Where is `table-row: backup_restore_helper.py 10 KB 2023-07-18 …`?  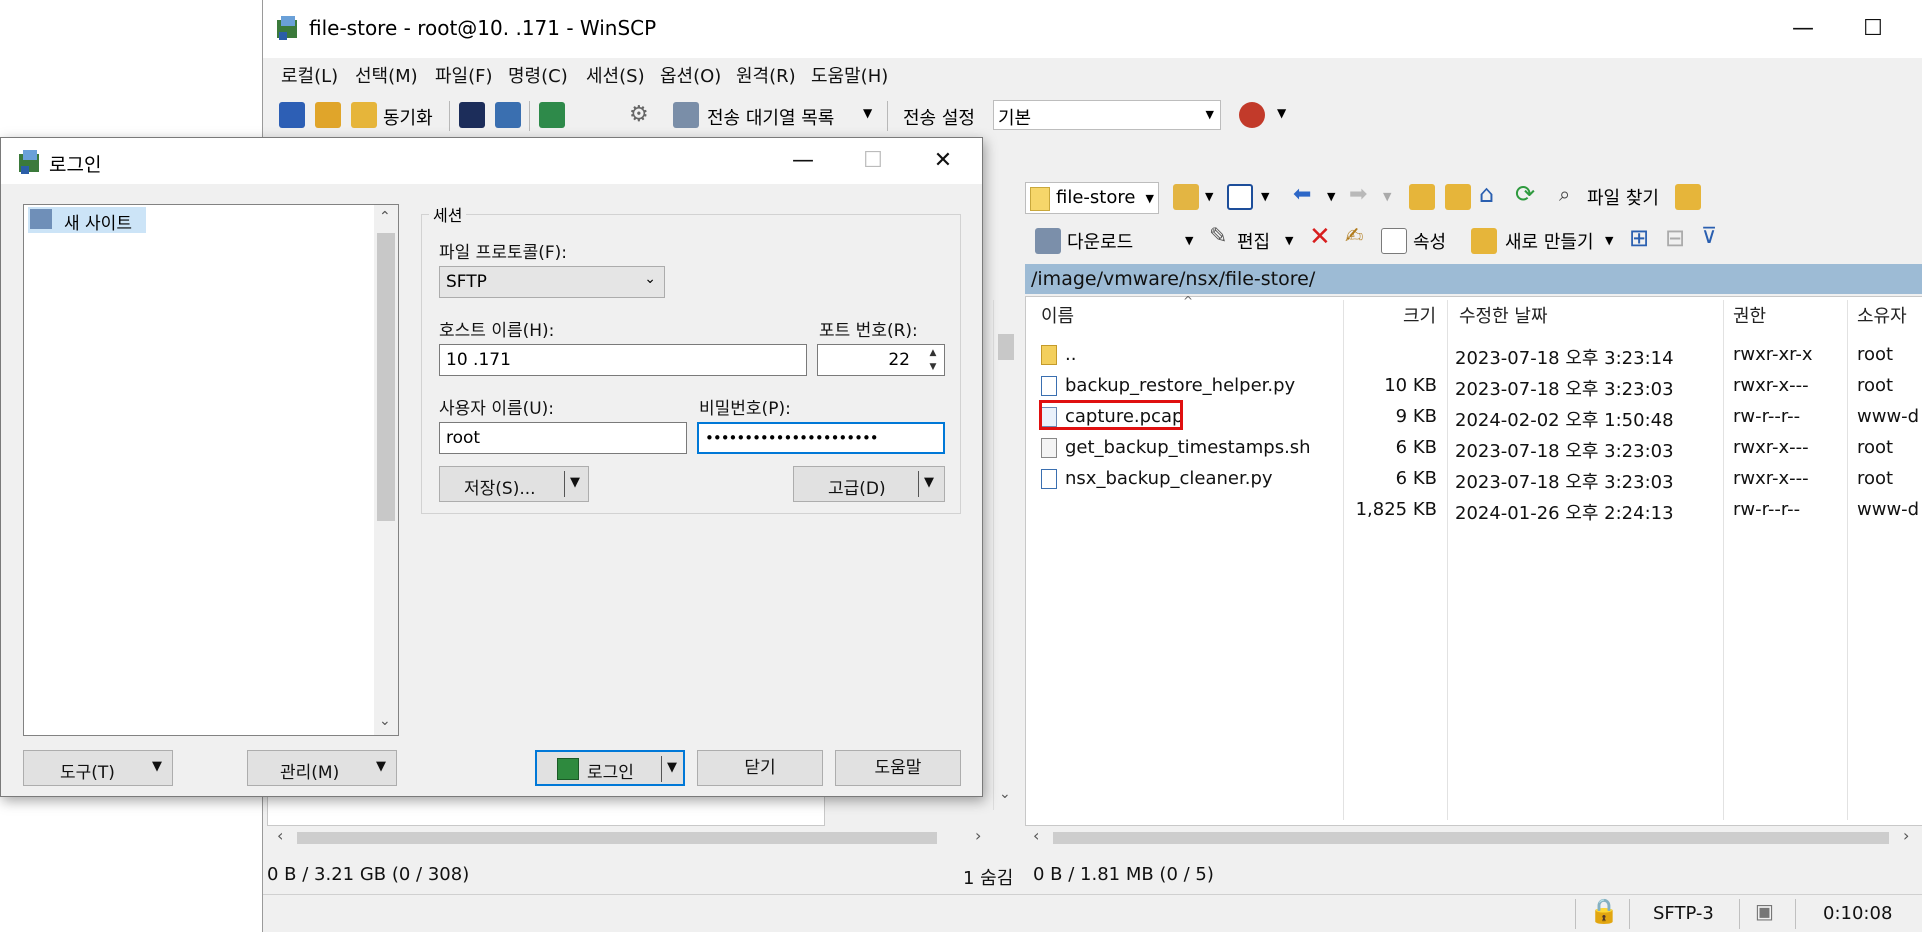 table-row: backup_restore_helper.py 10 KB 2023-07-18 … is located at coordinates (1473, 386).